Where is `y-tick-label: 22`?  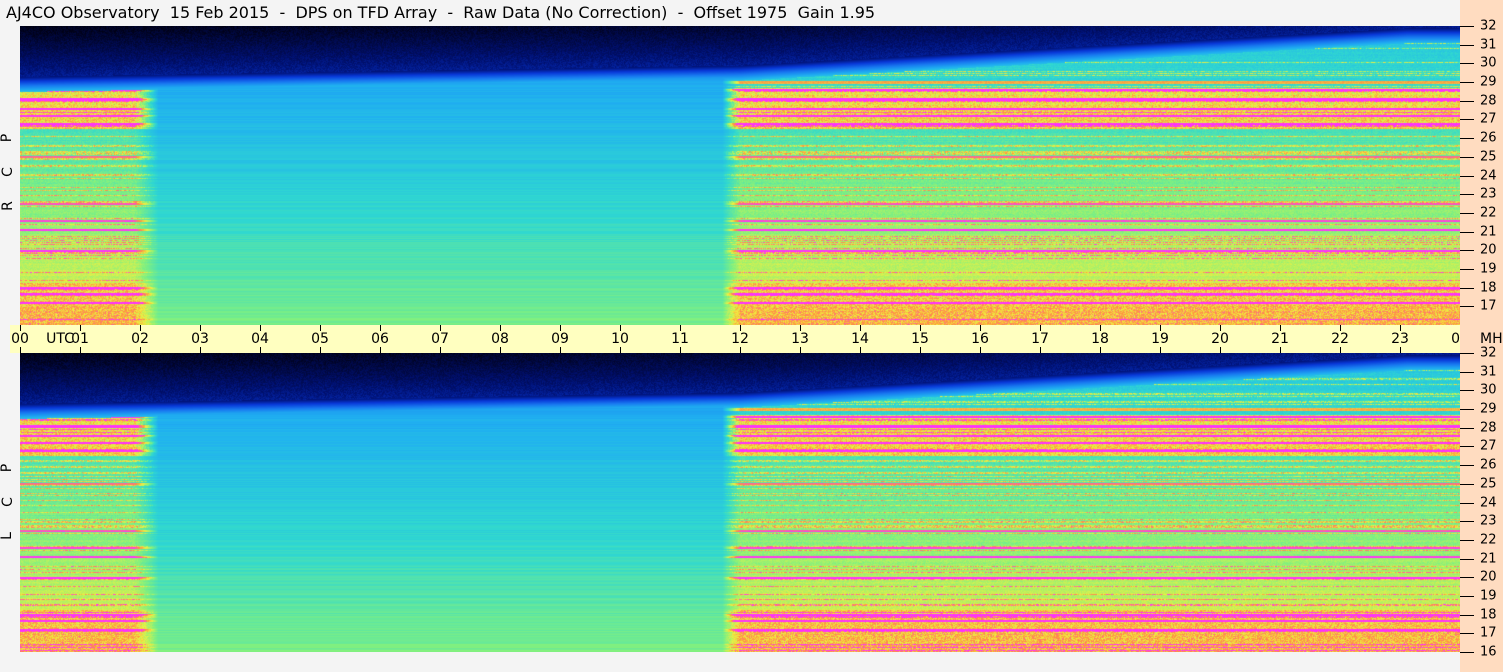
y-tick-label: 22 is located at coordinates (1488, 540).